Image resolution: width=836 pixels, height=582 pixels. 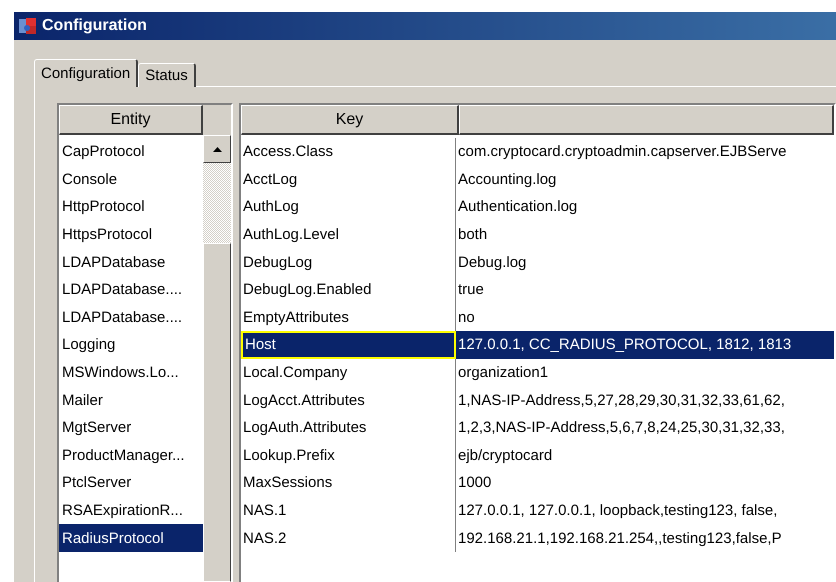 I want to click on key-cell: Host, so click(x=348, y=345).